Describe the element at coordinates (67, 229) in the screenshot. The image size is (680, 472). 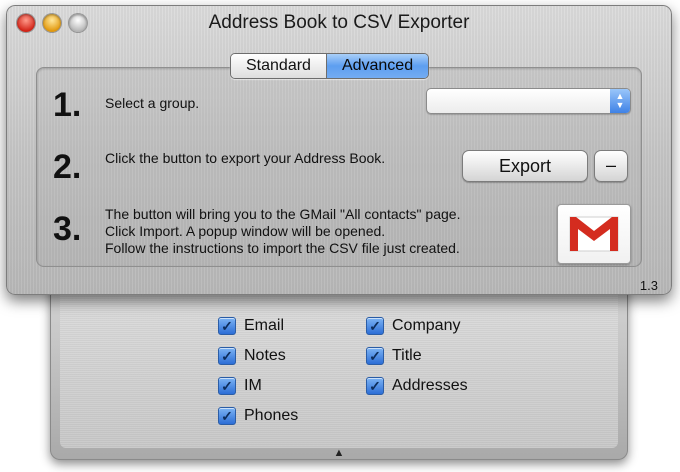
I see `step-3-number: 3.` at that location.